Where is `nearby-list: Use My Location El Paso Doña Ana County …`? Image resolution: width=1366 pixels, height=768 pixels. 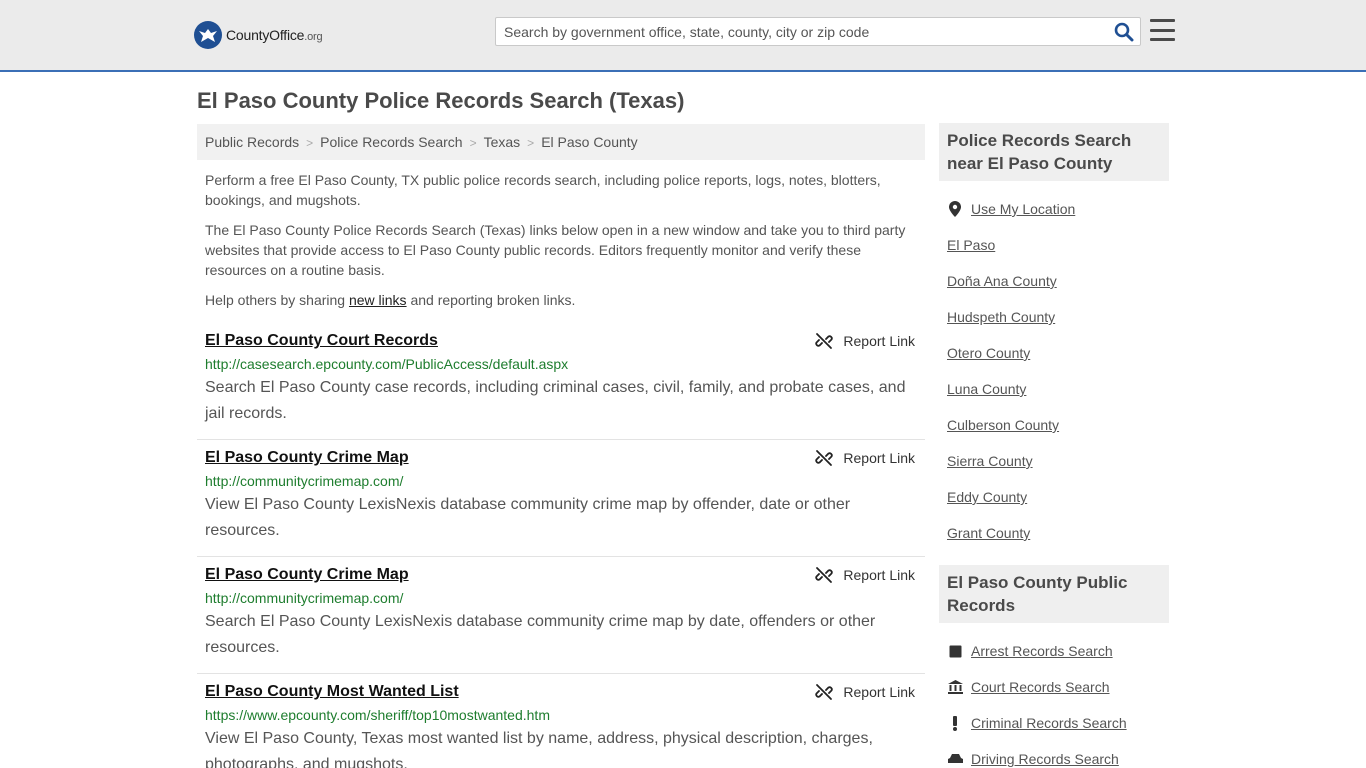
nearby-list: Use My Location El Paso Doña Ana County … is located at coordinates (1054, 369).